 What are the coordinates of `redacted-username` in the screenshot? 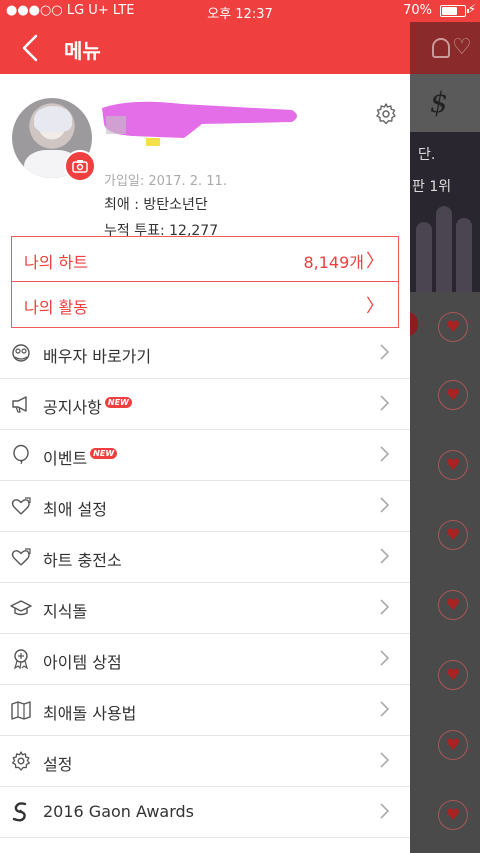 It's located at (199, 123).